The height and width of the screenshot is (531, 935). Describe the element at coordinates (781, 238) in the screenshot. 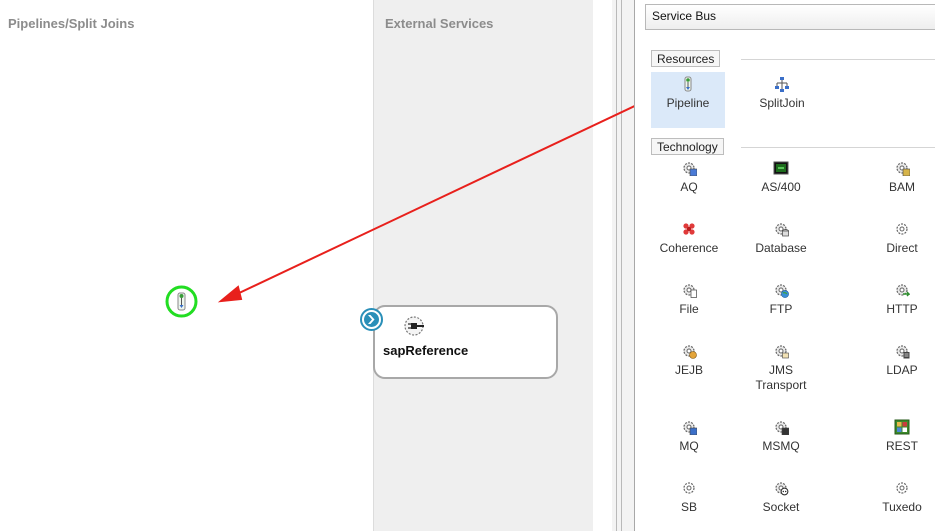

I see `palette-item-database: Database` at that location.